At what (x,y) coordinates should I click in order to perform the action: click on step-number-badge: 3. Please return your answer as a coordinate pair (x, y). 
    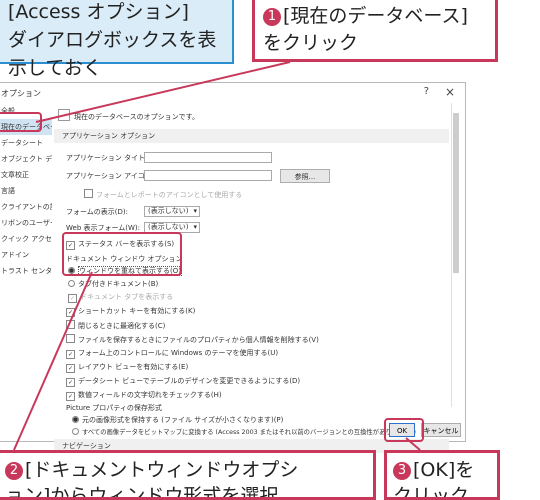
    Looking at the image, I should click on (402, 471).